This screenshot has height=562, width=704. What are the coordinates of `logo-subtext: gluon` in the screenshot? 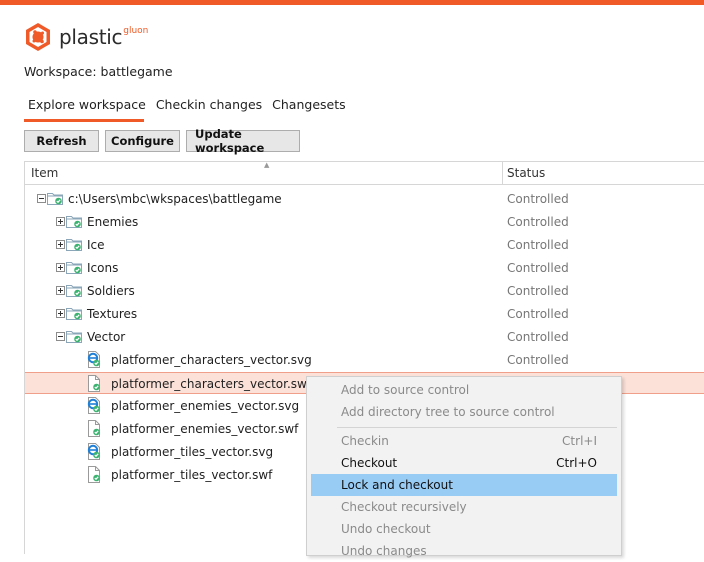 It's located at (136, 31).